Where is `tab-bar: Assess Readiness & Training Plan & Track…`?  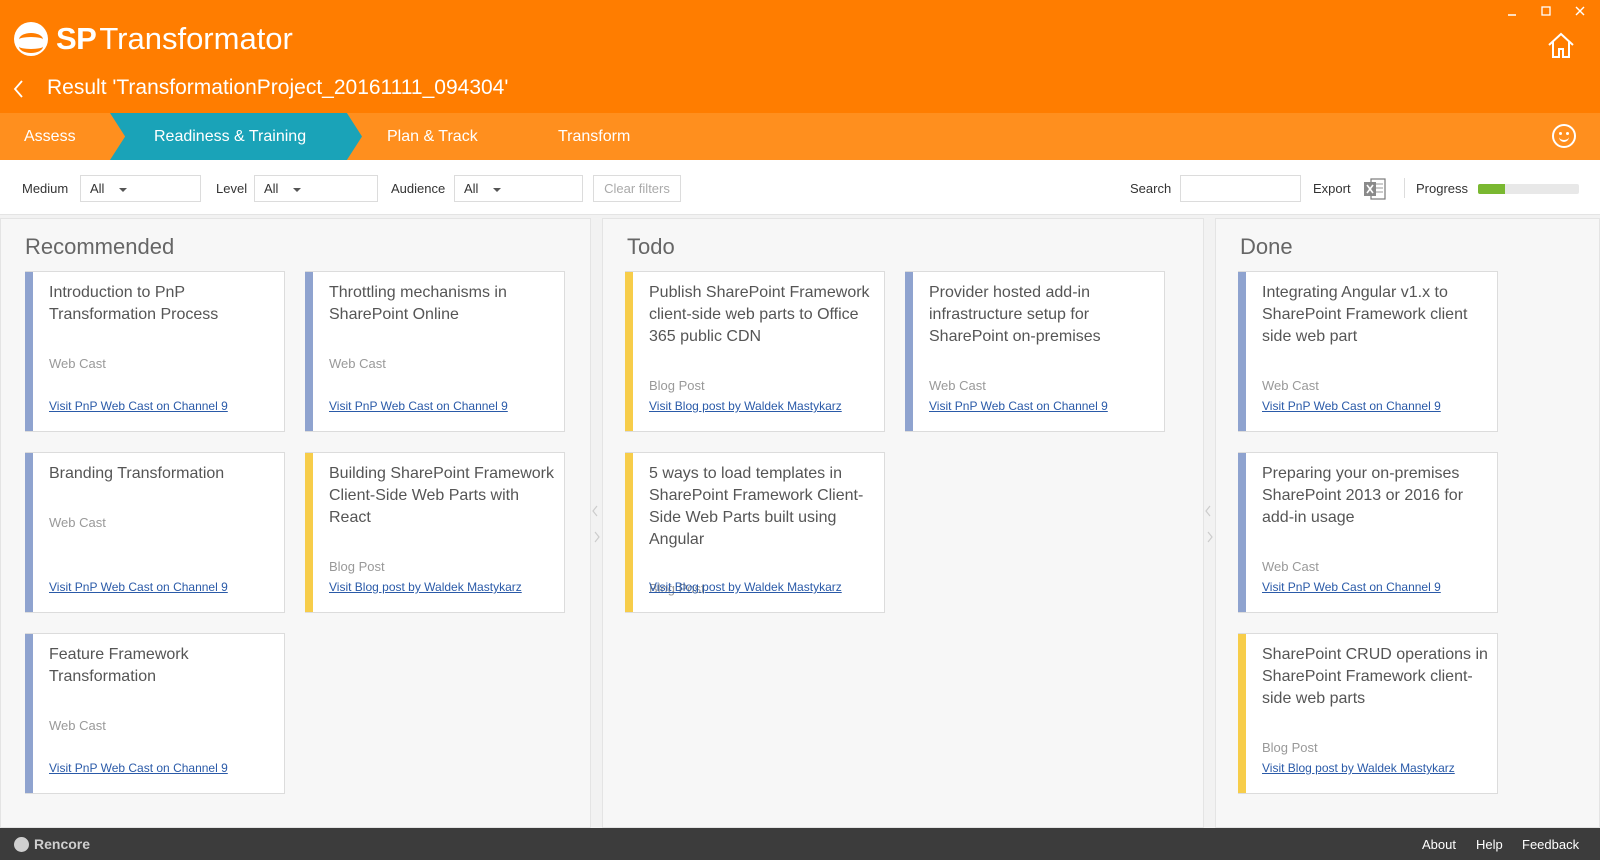
tab-bar: Assess Readiness & Training Plan & Track… is located at coordinates (800, 136).